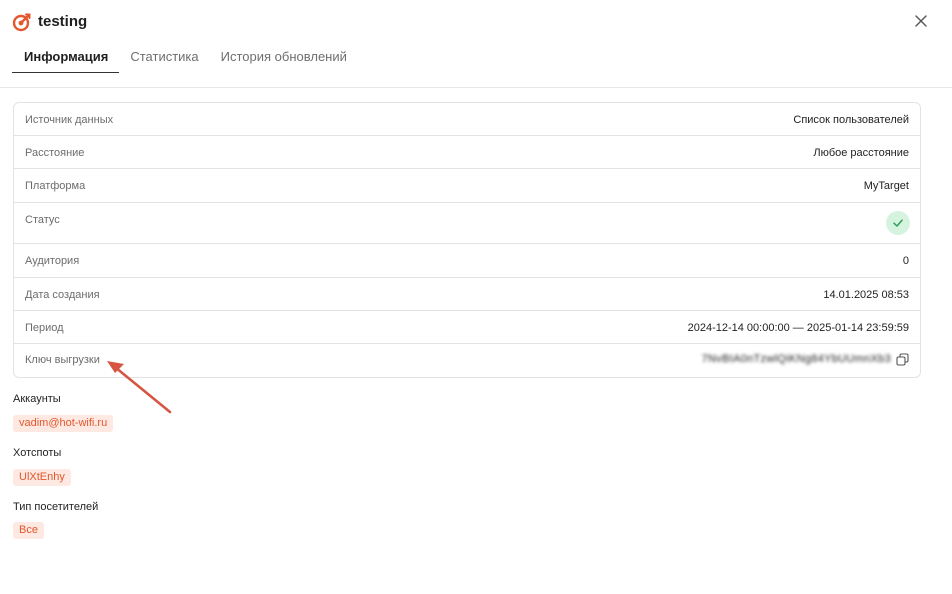  What do you see at coordinates (69, 120) in the screenshot?
I see `row-label: Источник данных` at bounding box center [69, 120].